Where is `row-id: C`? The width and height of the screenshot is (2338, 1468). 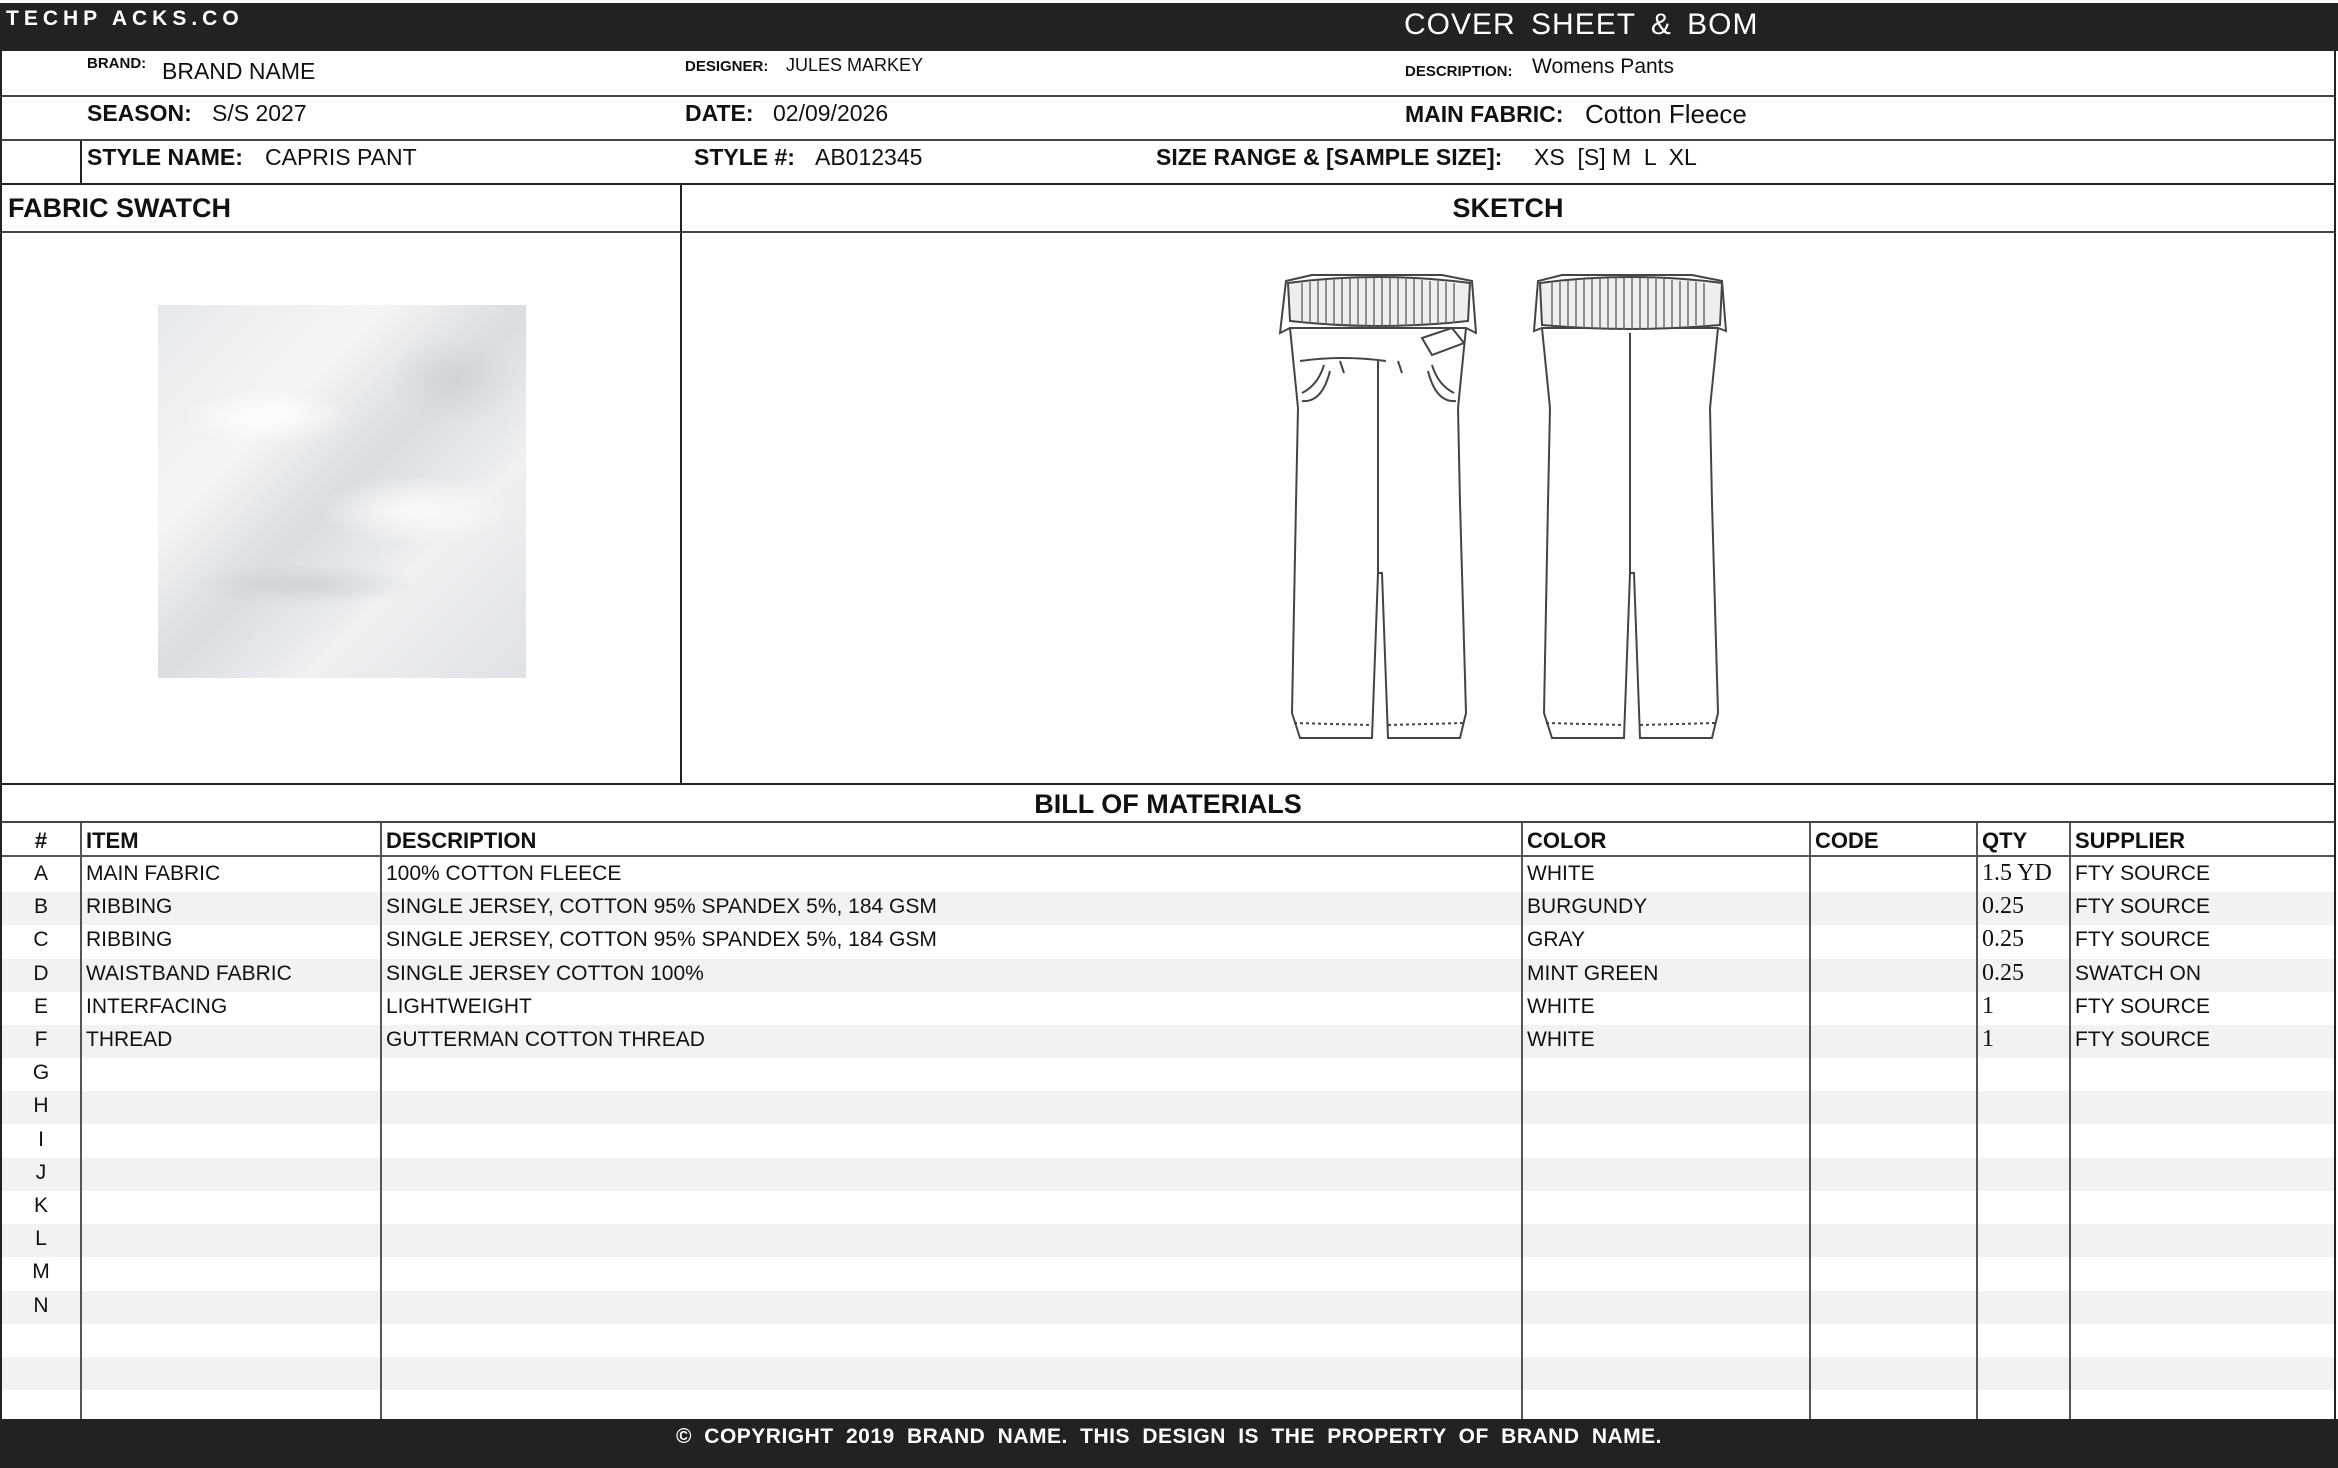
row-id: C is located at coordinates (41, 940).